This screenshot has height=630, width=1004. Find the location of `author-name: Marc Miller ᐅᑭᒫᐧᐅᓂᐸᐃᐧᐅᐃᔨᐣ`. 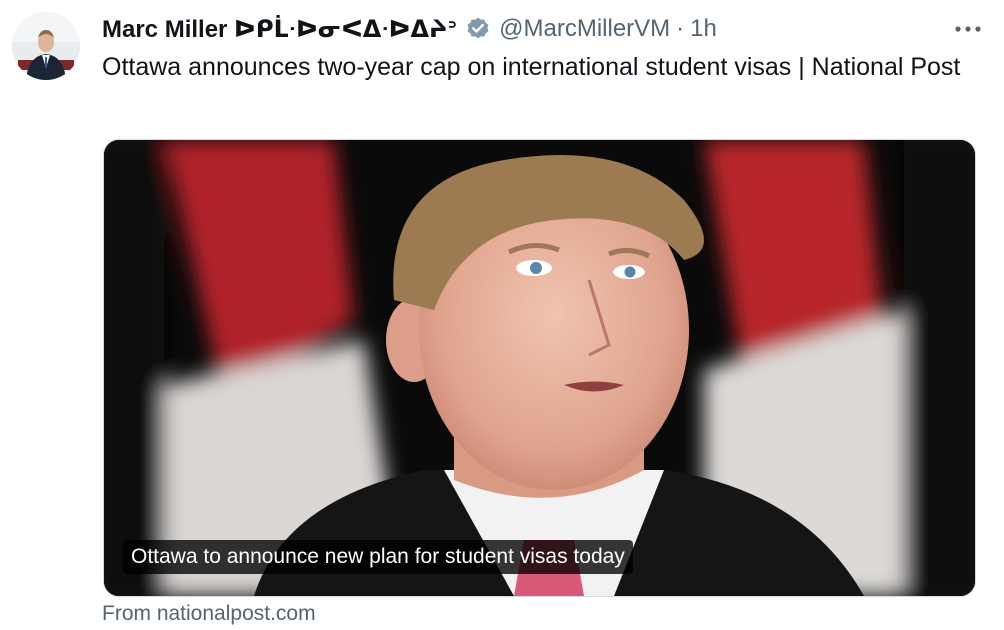

author-name: Marc Miller ᐅᑭᒫᐧᐅᓂᐸᐃᐧᐅᐃᔨᐣ is located at coordinates (279, 29).